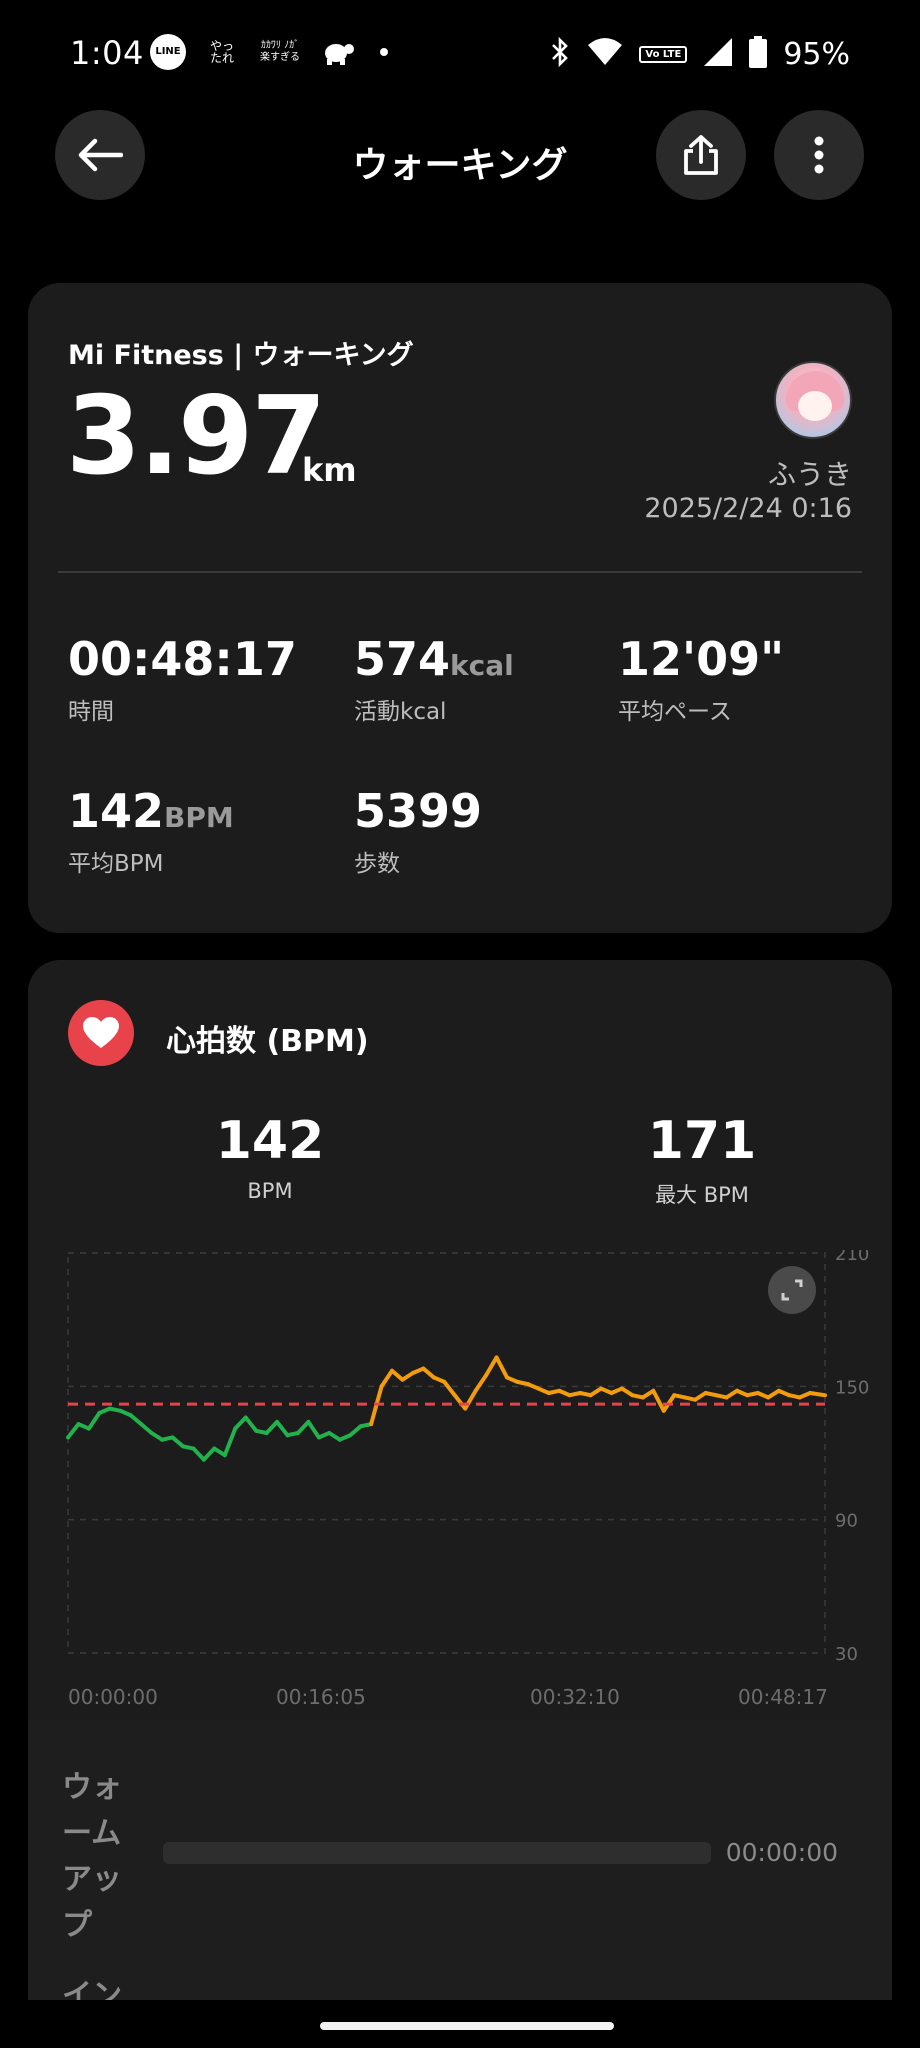 The width and height of the screenshot is (920, 2048). Describe the element at coordinates (675, 712) in the screenshot. I see `stat-pace-label: 平均ペース` at that location.